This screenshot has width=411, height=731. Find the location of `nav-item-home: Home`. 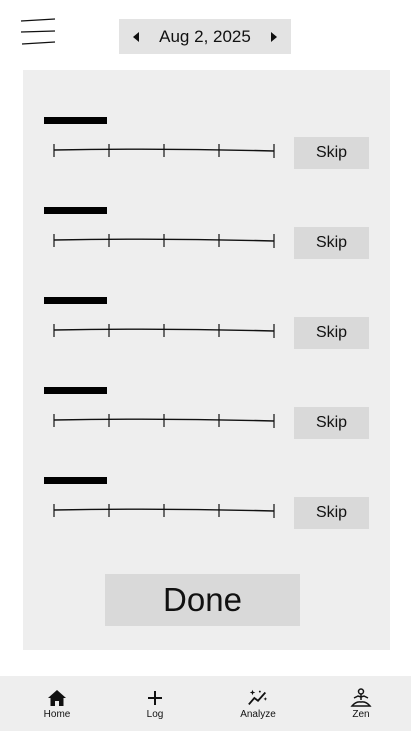

nav-item-home: Home is located at coordinates (57, 703).